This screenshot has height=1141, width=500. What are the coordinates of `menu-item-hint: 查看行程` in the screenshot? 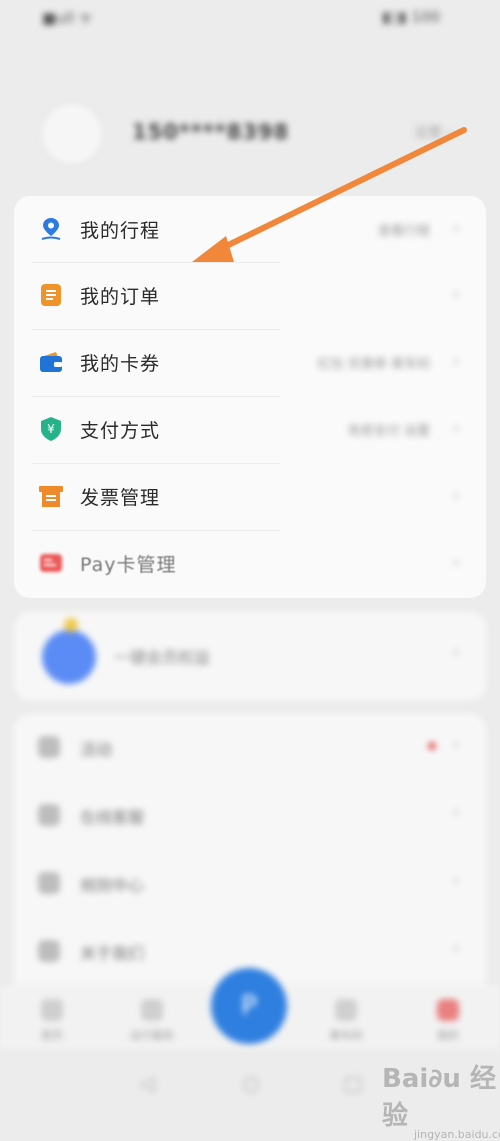 It's located at (403, 231).